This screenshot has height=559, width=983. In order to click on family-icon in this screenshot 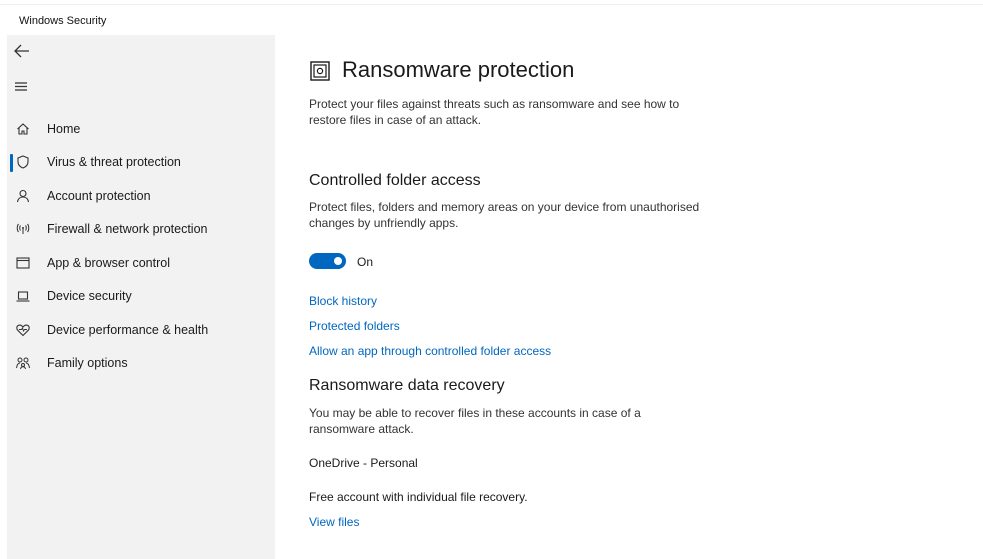, I will do `click(24, 364)`.